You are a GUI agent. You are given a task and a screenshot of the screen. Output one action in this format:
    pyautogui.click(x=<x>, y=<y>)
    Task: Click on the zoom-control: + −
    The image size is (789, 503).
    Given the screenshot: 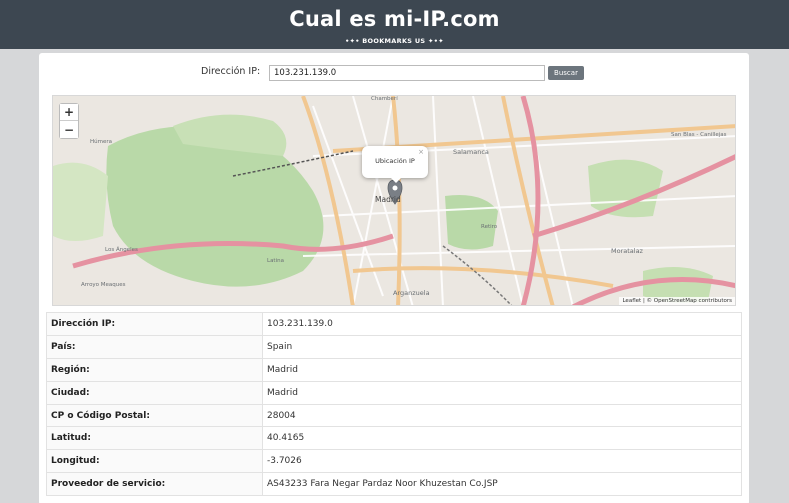 What is the action you would take?
    pyautogui.click(x=69, y=121)
    